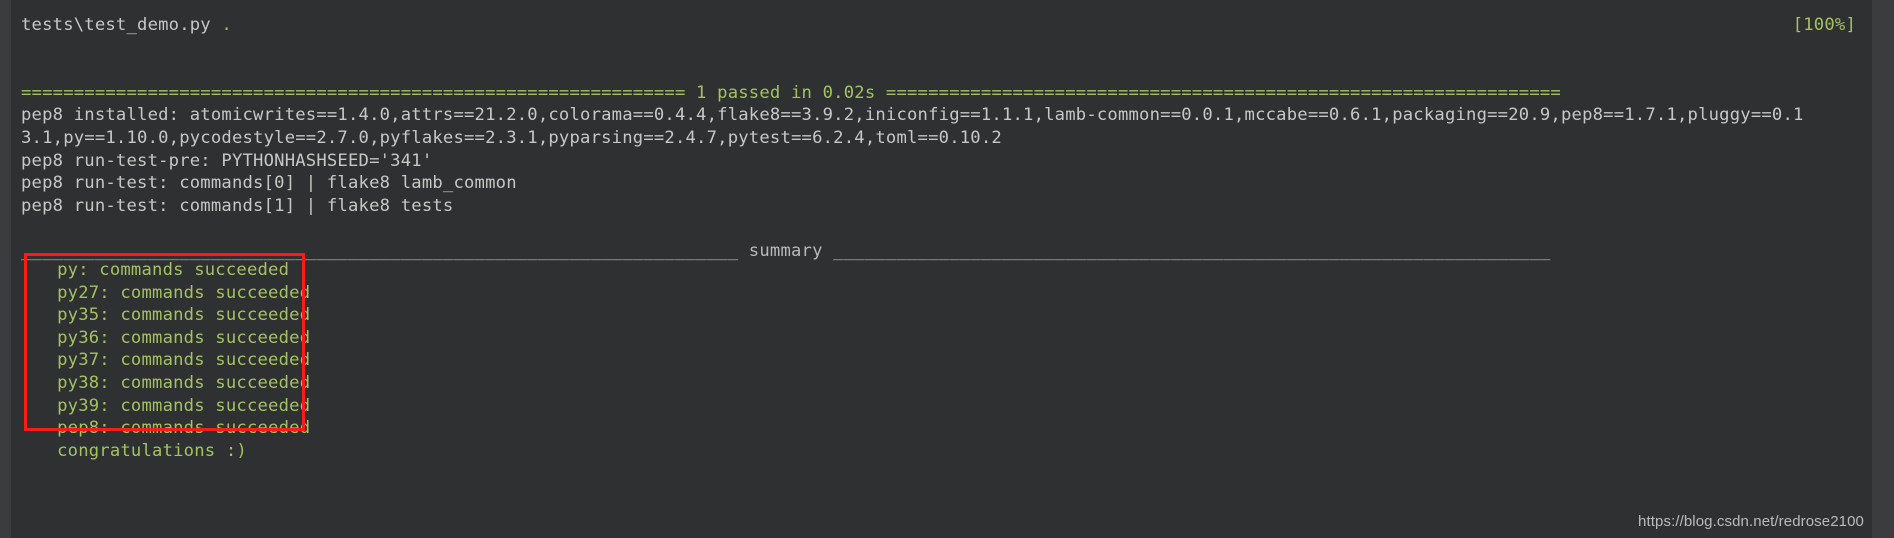 The width and height of the screenshot is (1894, 538). What do you see at coordinates (173, 382) in the screenshot?
I see `summary-result-py38: py38: commands succeeded` at bounding box center [173, 382].